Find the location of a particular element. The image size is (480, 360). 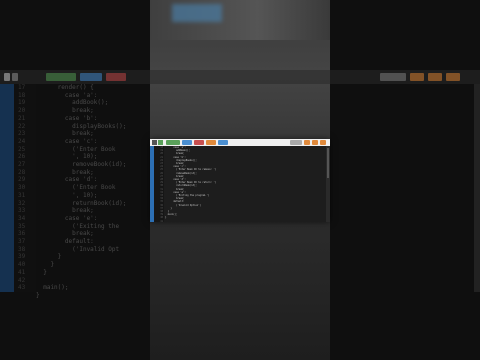

line-number: 37 is located at coordinates (22, 242).